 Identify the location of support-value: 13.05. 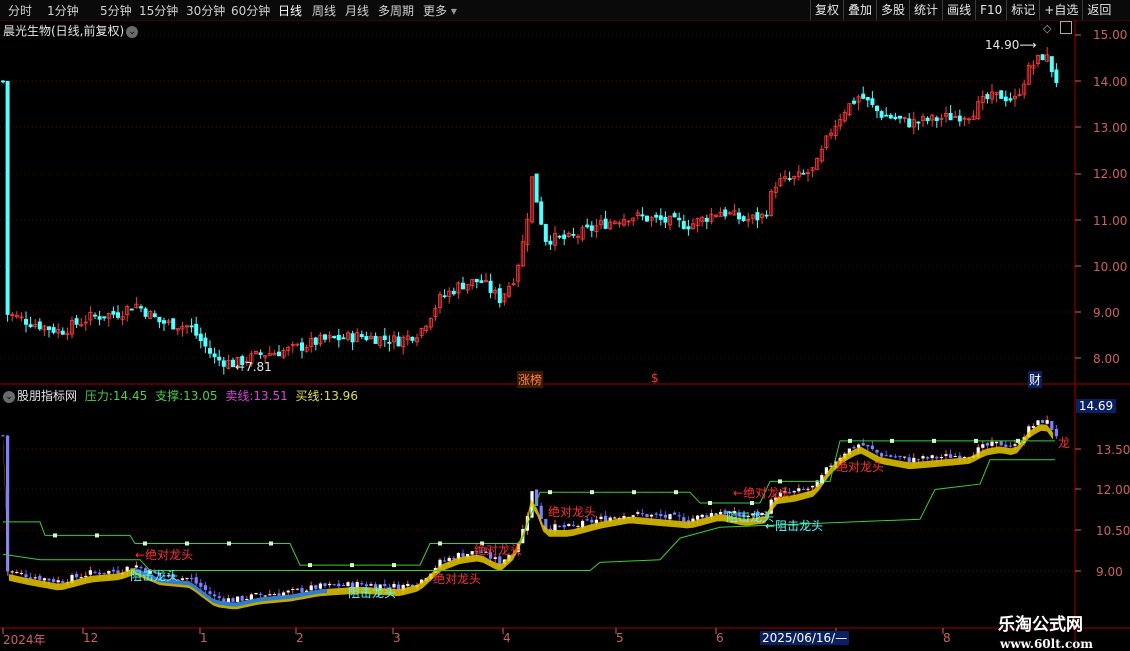
(200, 396).